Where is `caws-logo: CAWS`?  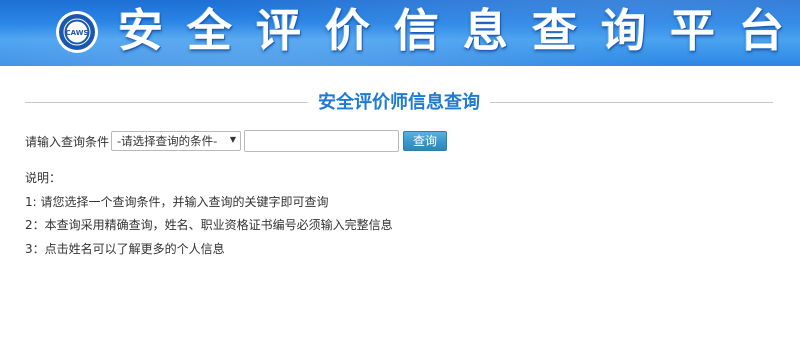
caws-logo: CAWS is located at coordinates (77, 32).